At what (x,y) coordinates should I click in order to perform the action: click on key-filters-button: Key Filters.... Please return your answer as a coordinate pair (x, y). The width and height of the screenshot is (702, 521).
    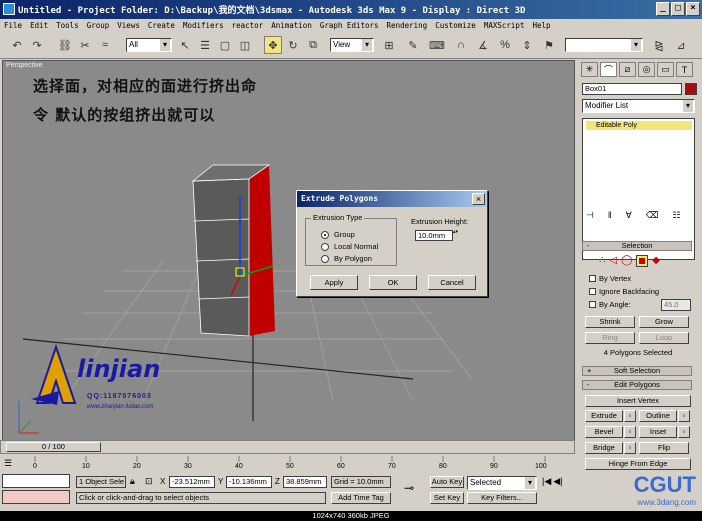
    Looking at the image, I should click on (502, 498).